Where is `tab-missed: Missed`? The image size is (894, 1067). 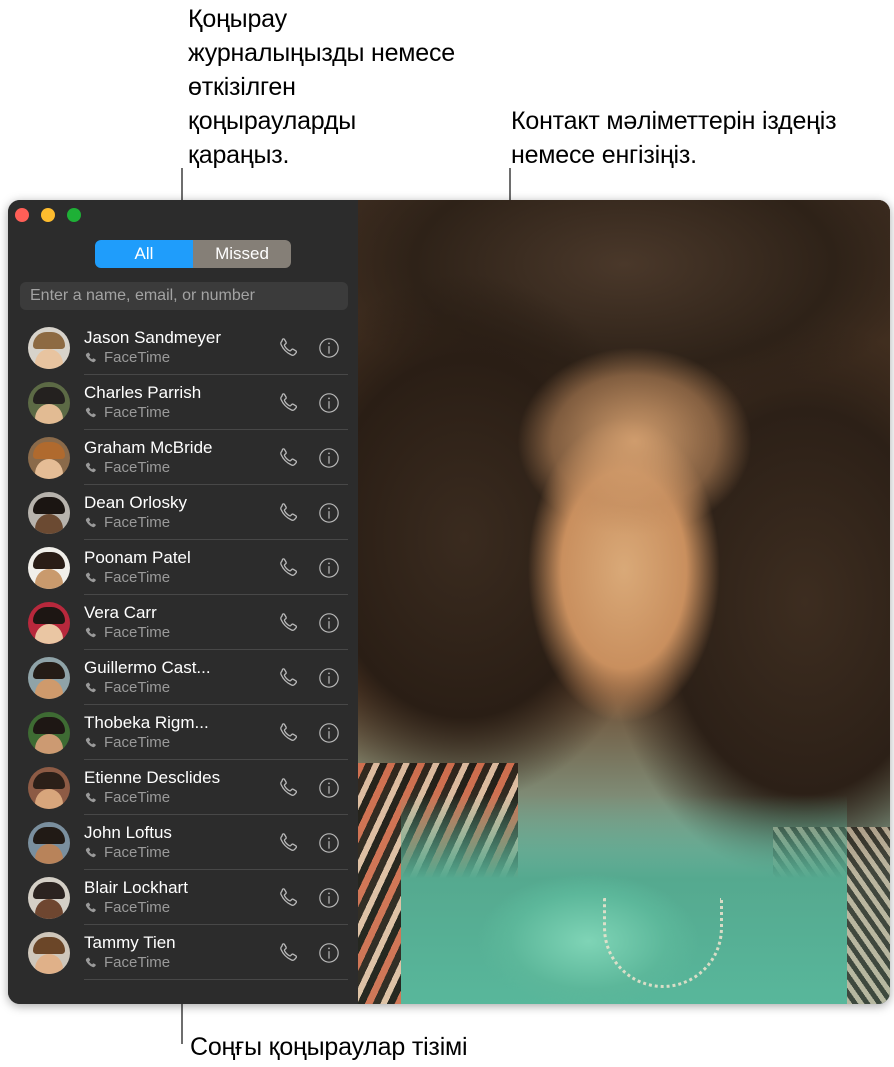
tab-missed: Missed is located at coordinates (242, 254).